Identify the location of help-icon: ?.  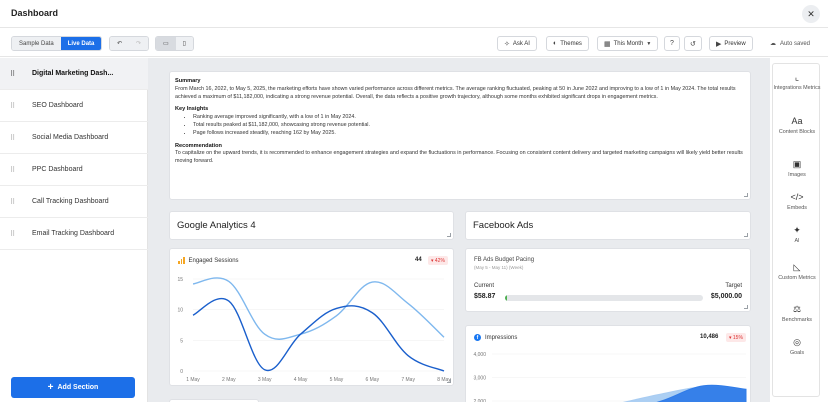
(672, 43).